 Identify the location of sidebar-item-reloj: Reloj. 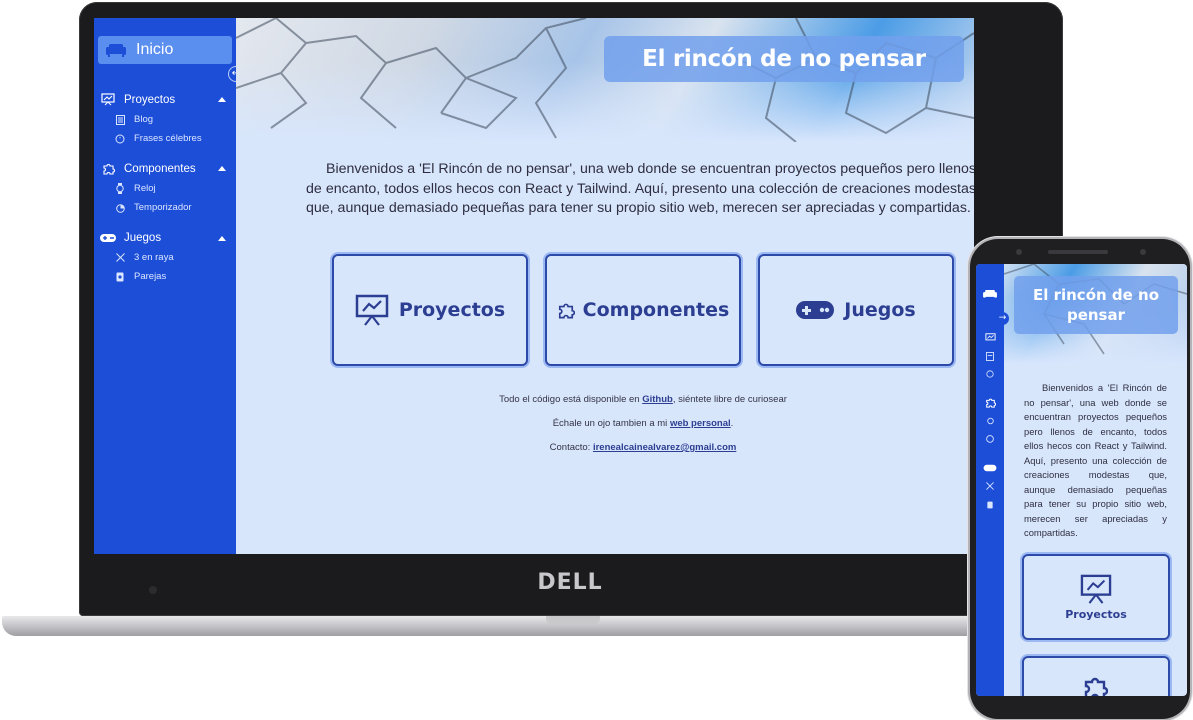
(135, 188).